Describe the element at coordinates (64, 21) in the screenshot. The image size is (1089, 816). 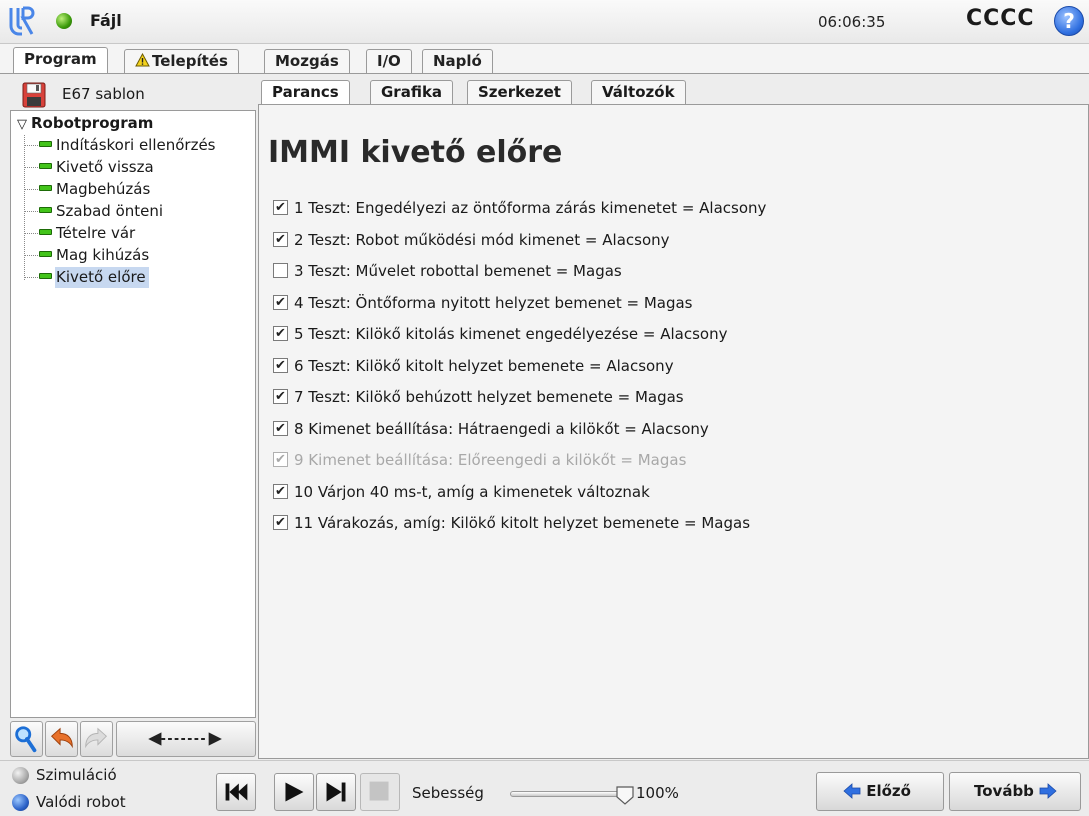
I see `robot-status-icon` at that location.